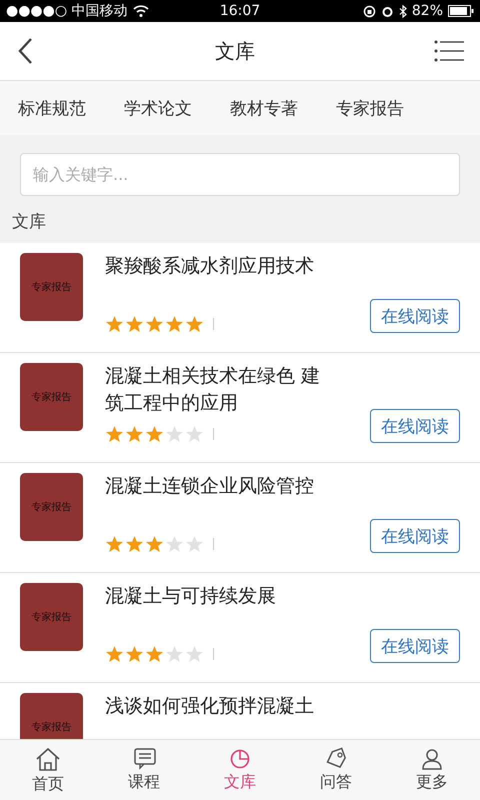 The height and width of the screenshot is (800, 480). Describe the element at coordinates (428, 11) in the screenshot. I see `battery-text: 82%` at that location.